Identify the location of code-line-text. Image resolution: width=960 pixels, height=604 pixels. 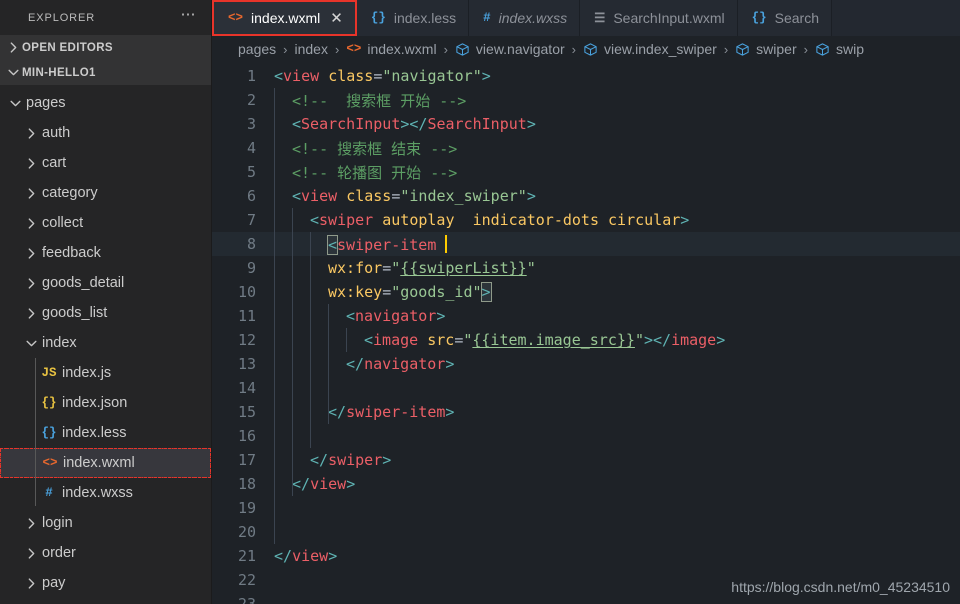
(617, 388).